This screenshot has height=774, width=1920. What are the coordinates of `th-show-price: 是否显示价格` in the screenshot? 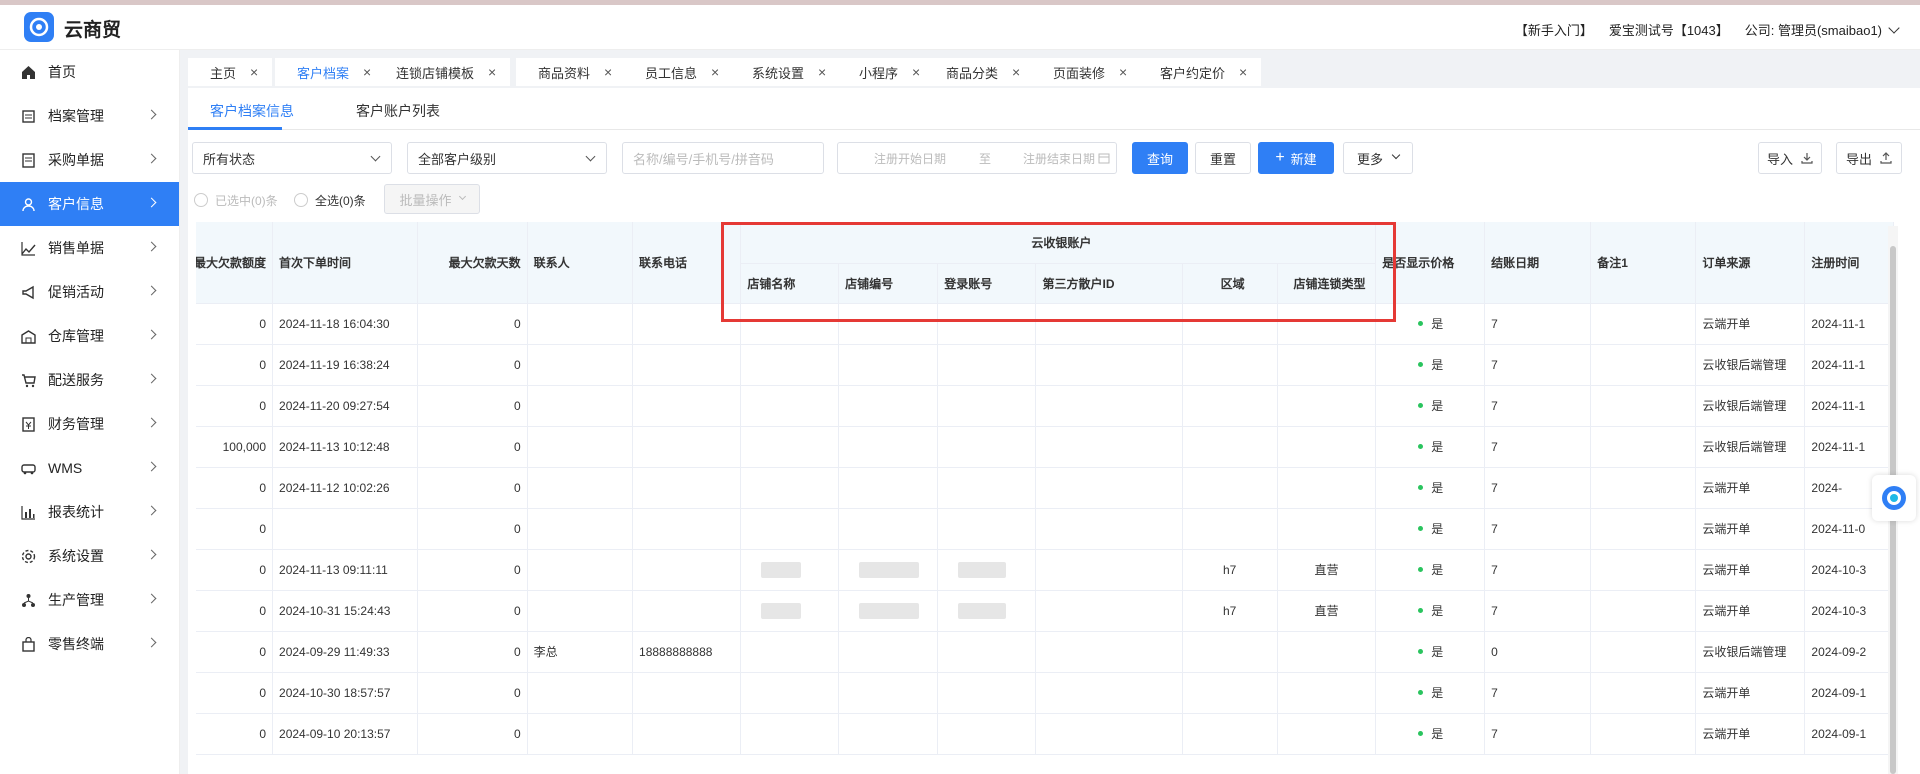 It's located at (1430, 263).